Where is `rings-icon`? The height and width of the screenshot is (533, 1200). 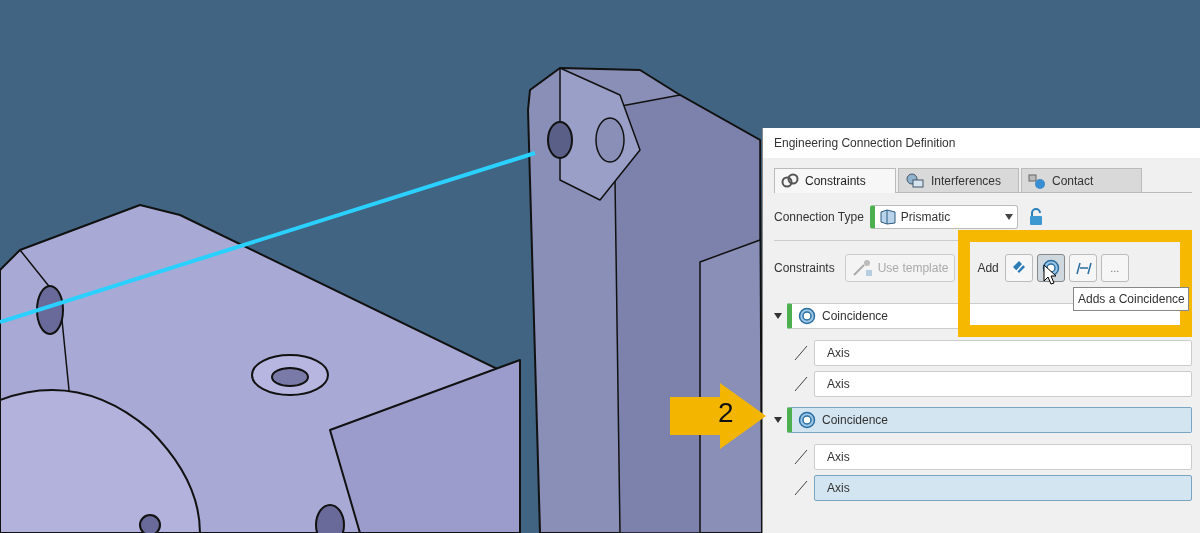
rings-icon is located at coordinates (790, 181).